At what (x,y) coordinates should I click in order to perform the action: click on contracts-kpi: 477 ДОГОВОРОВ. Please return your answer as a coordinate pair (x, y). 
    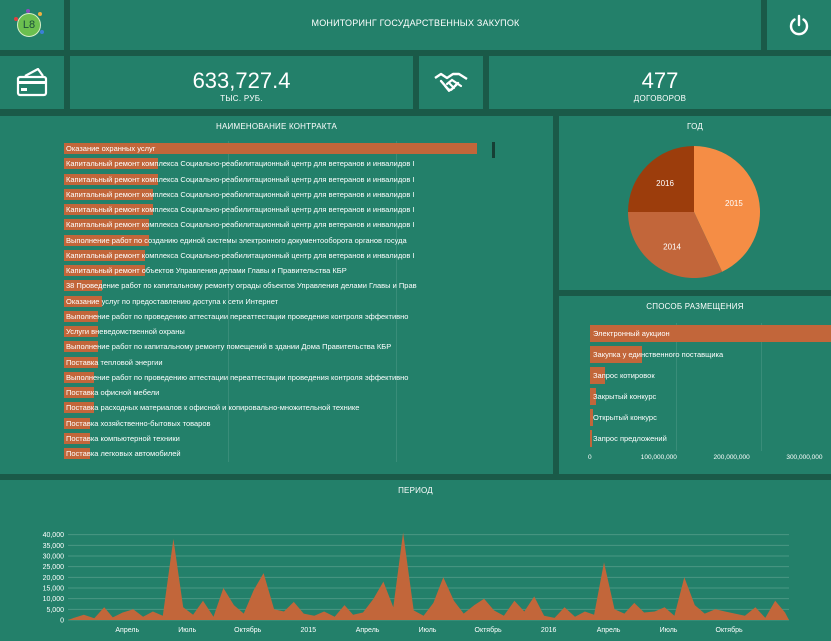
    Looking at the image, I should click on (660, 82).